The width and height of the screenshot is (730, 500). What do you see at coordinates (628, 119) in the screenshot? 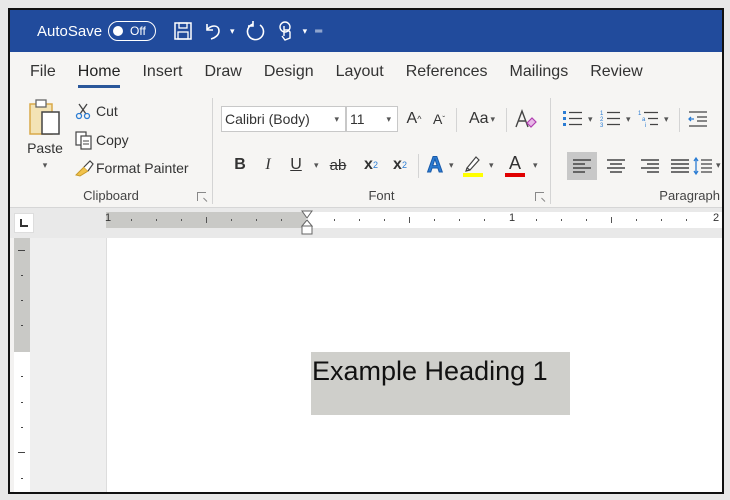
I see `numbering-dropdown-icon: ▾` at bounding box center [628, 119].